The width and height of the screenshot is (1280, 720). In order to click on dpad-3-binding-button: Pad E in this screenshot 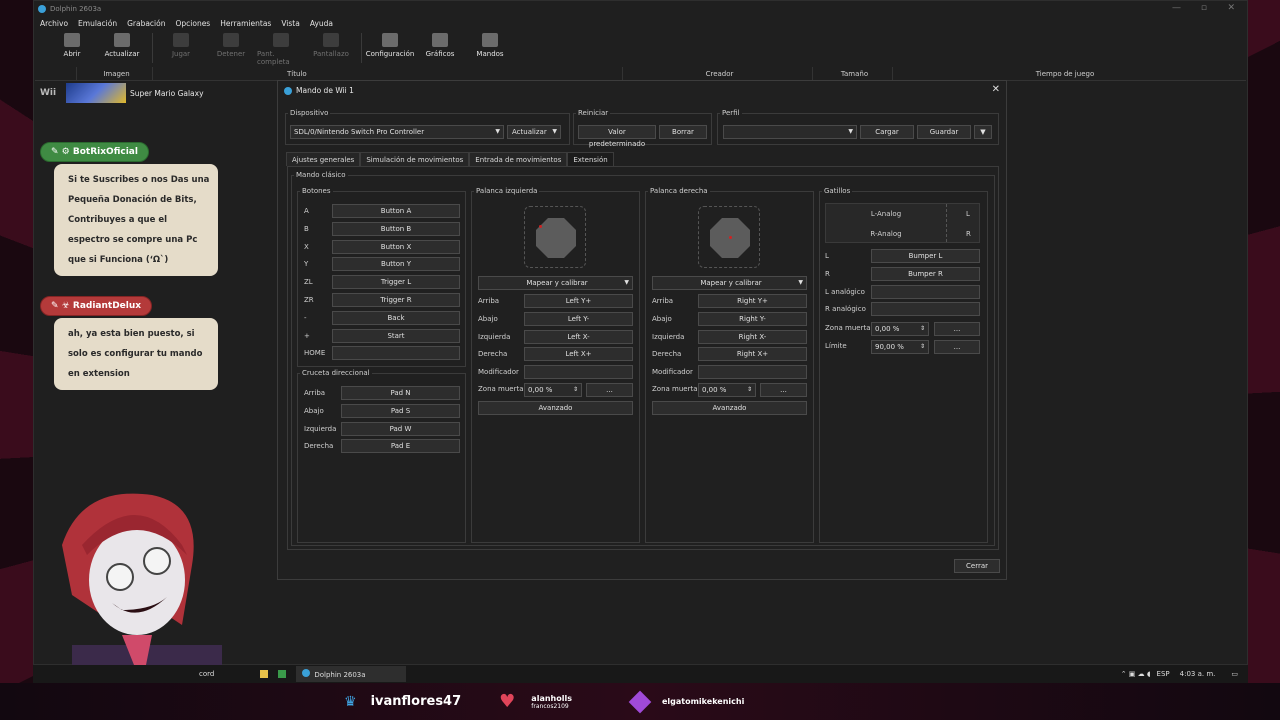, I will do `click(400, 446)`.